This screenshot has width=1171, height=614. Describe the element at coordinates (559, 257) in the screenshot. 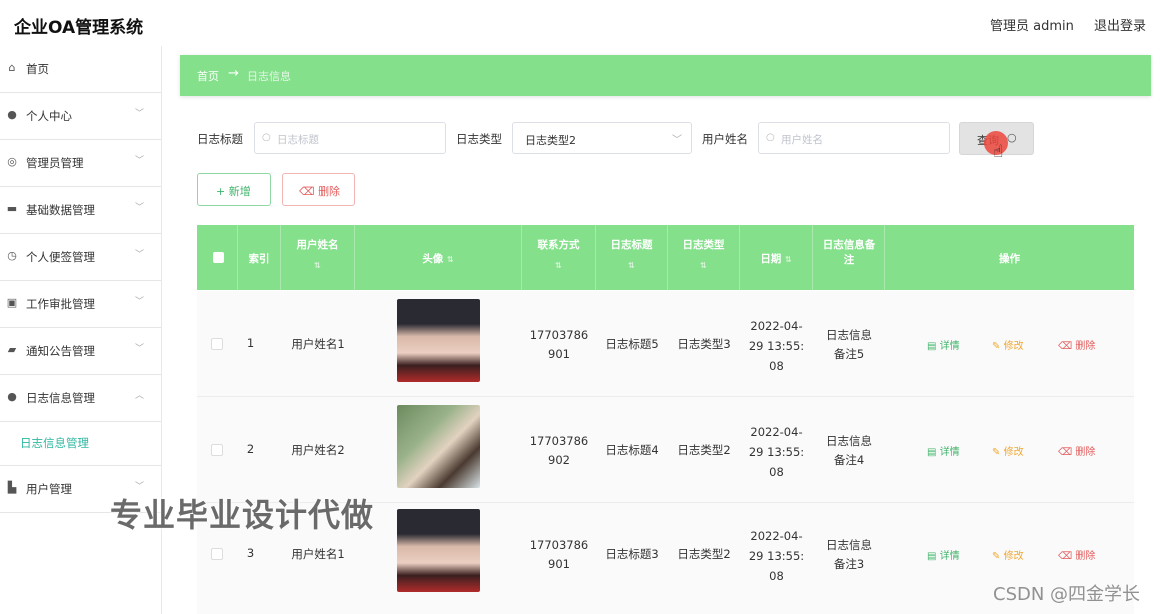

I see `header-contact: 联系方式 ⇅` at that location.